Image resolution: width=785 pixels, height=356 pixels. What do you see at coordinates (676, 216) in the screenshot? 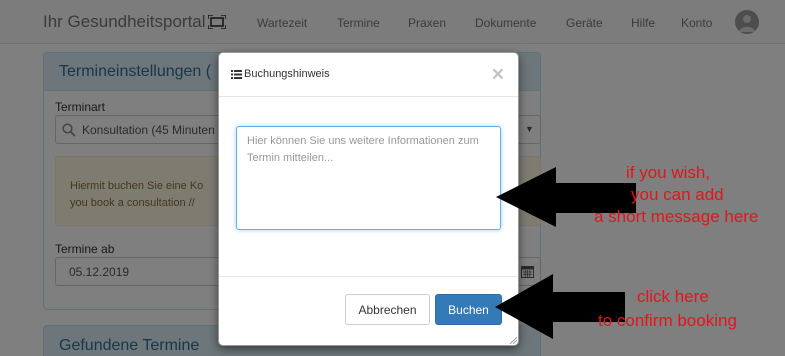
I see `annotation-note-1-line-3: a short message here` at bounding box center [676, 216].